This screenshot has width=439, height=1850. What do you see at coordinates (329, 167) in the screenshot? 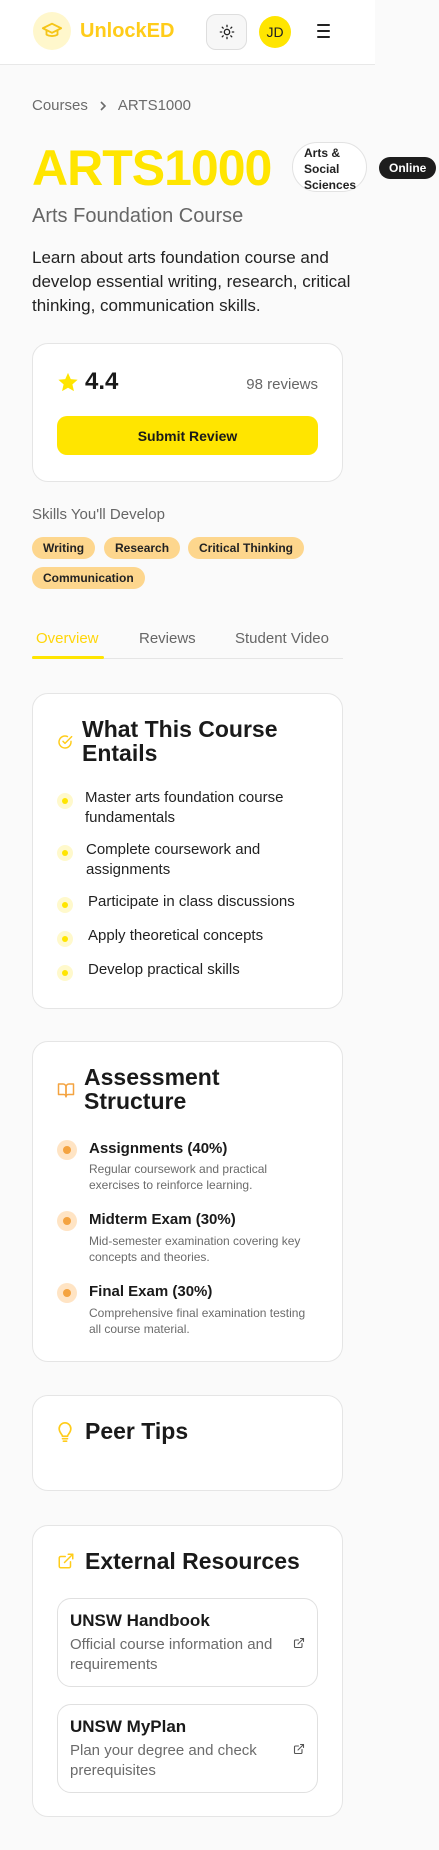
I see `faculty-badge: Arts & Social Sciences` at bounding box center [329, 167].